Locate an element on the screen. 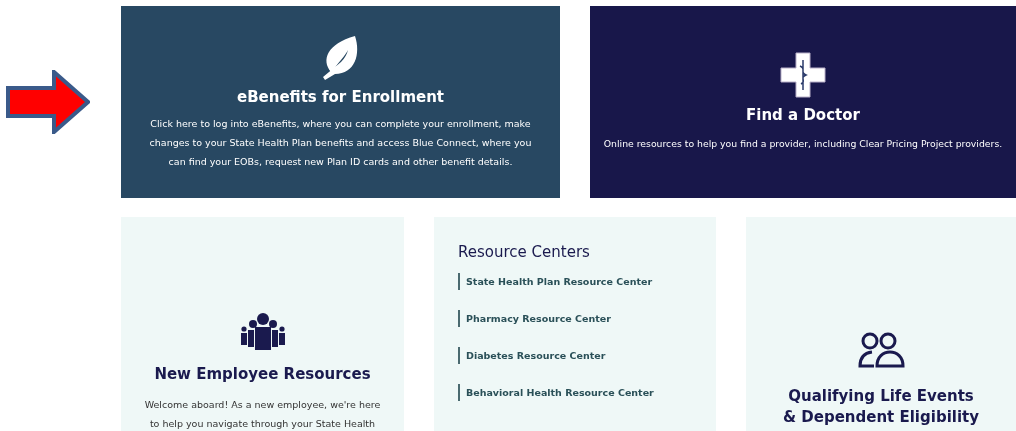 This screenshot has height=431, width=1016. resource-link: Diabetes Resource Center is located at coordinates (575, 355).